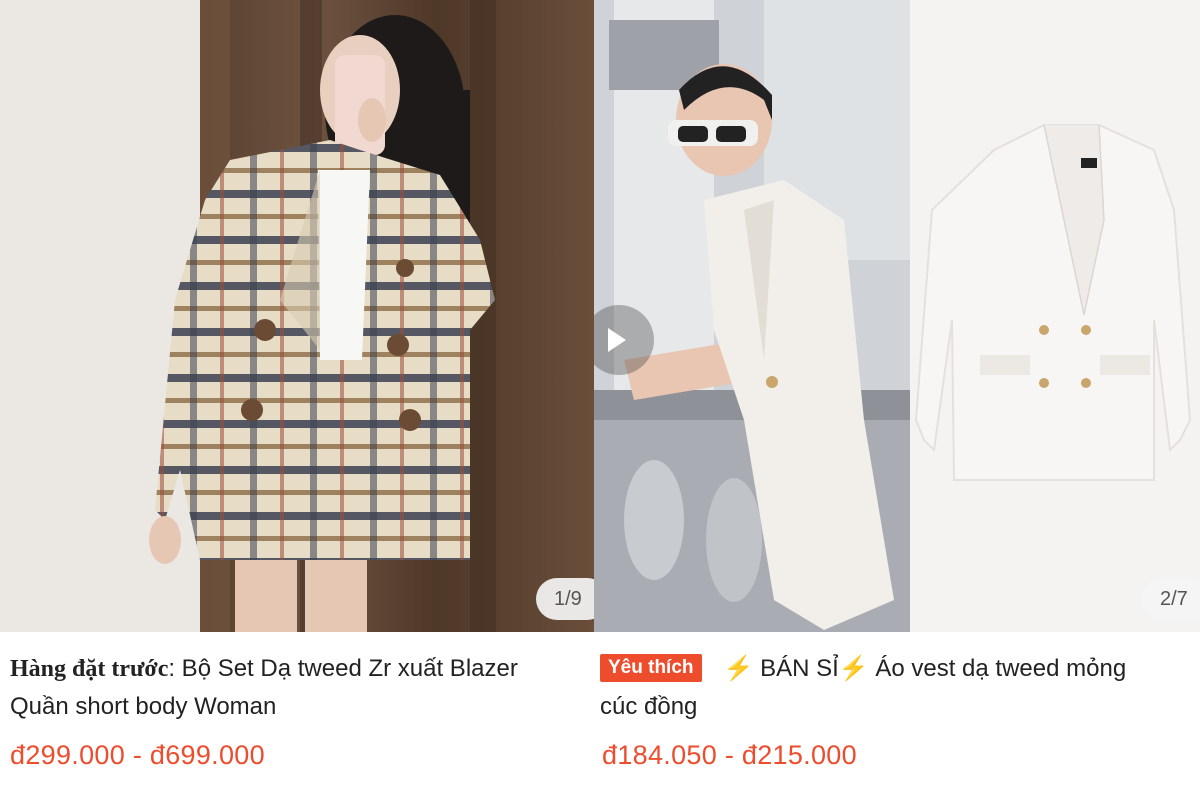  What do you see at coordinates (799, 668) in the screenshot?
I see `product-title-wholesale: BÁN SỈ` at bounding box center [799, 668].